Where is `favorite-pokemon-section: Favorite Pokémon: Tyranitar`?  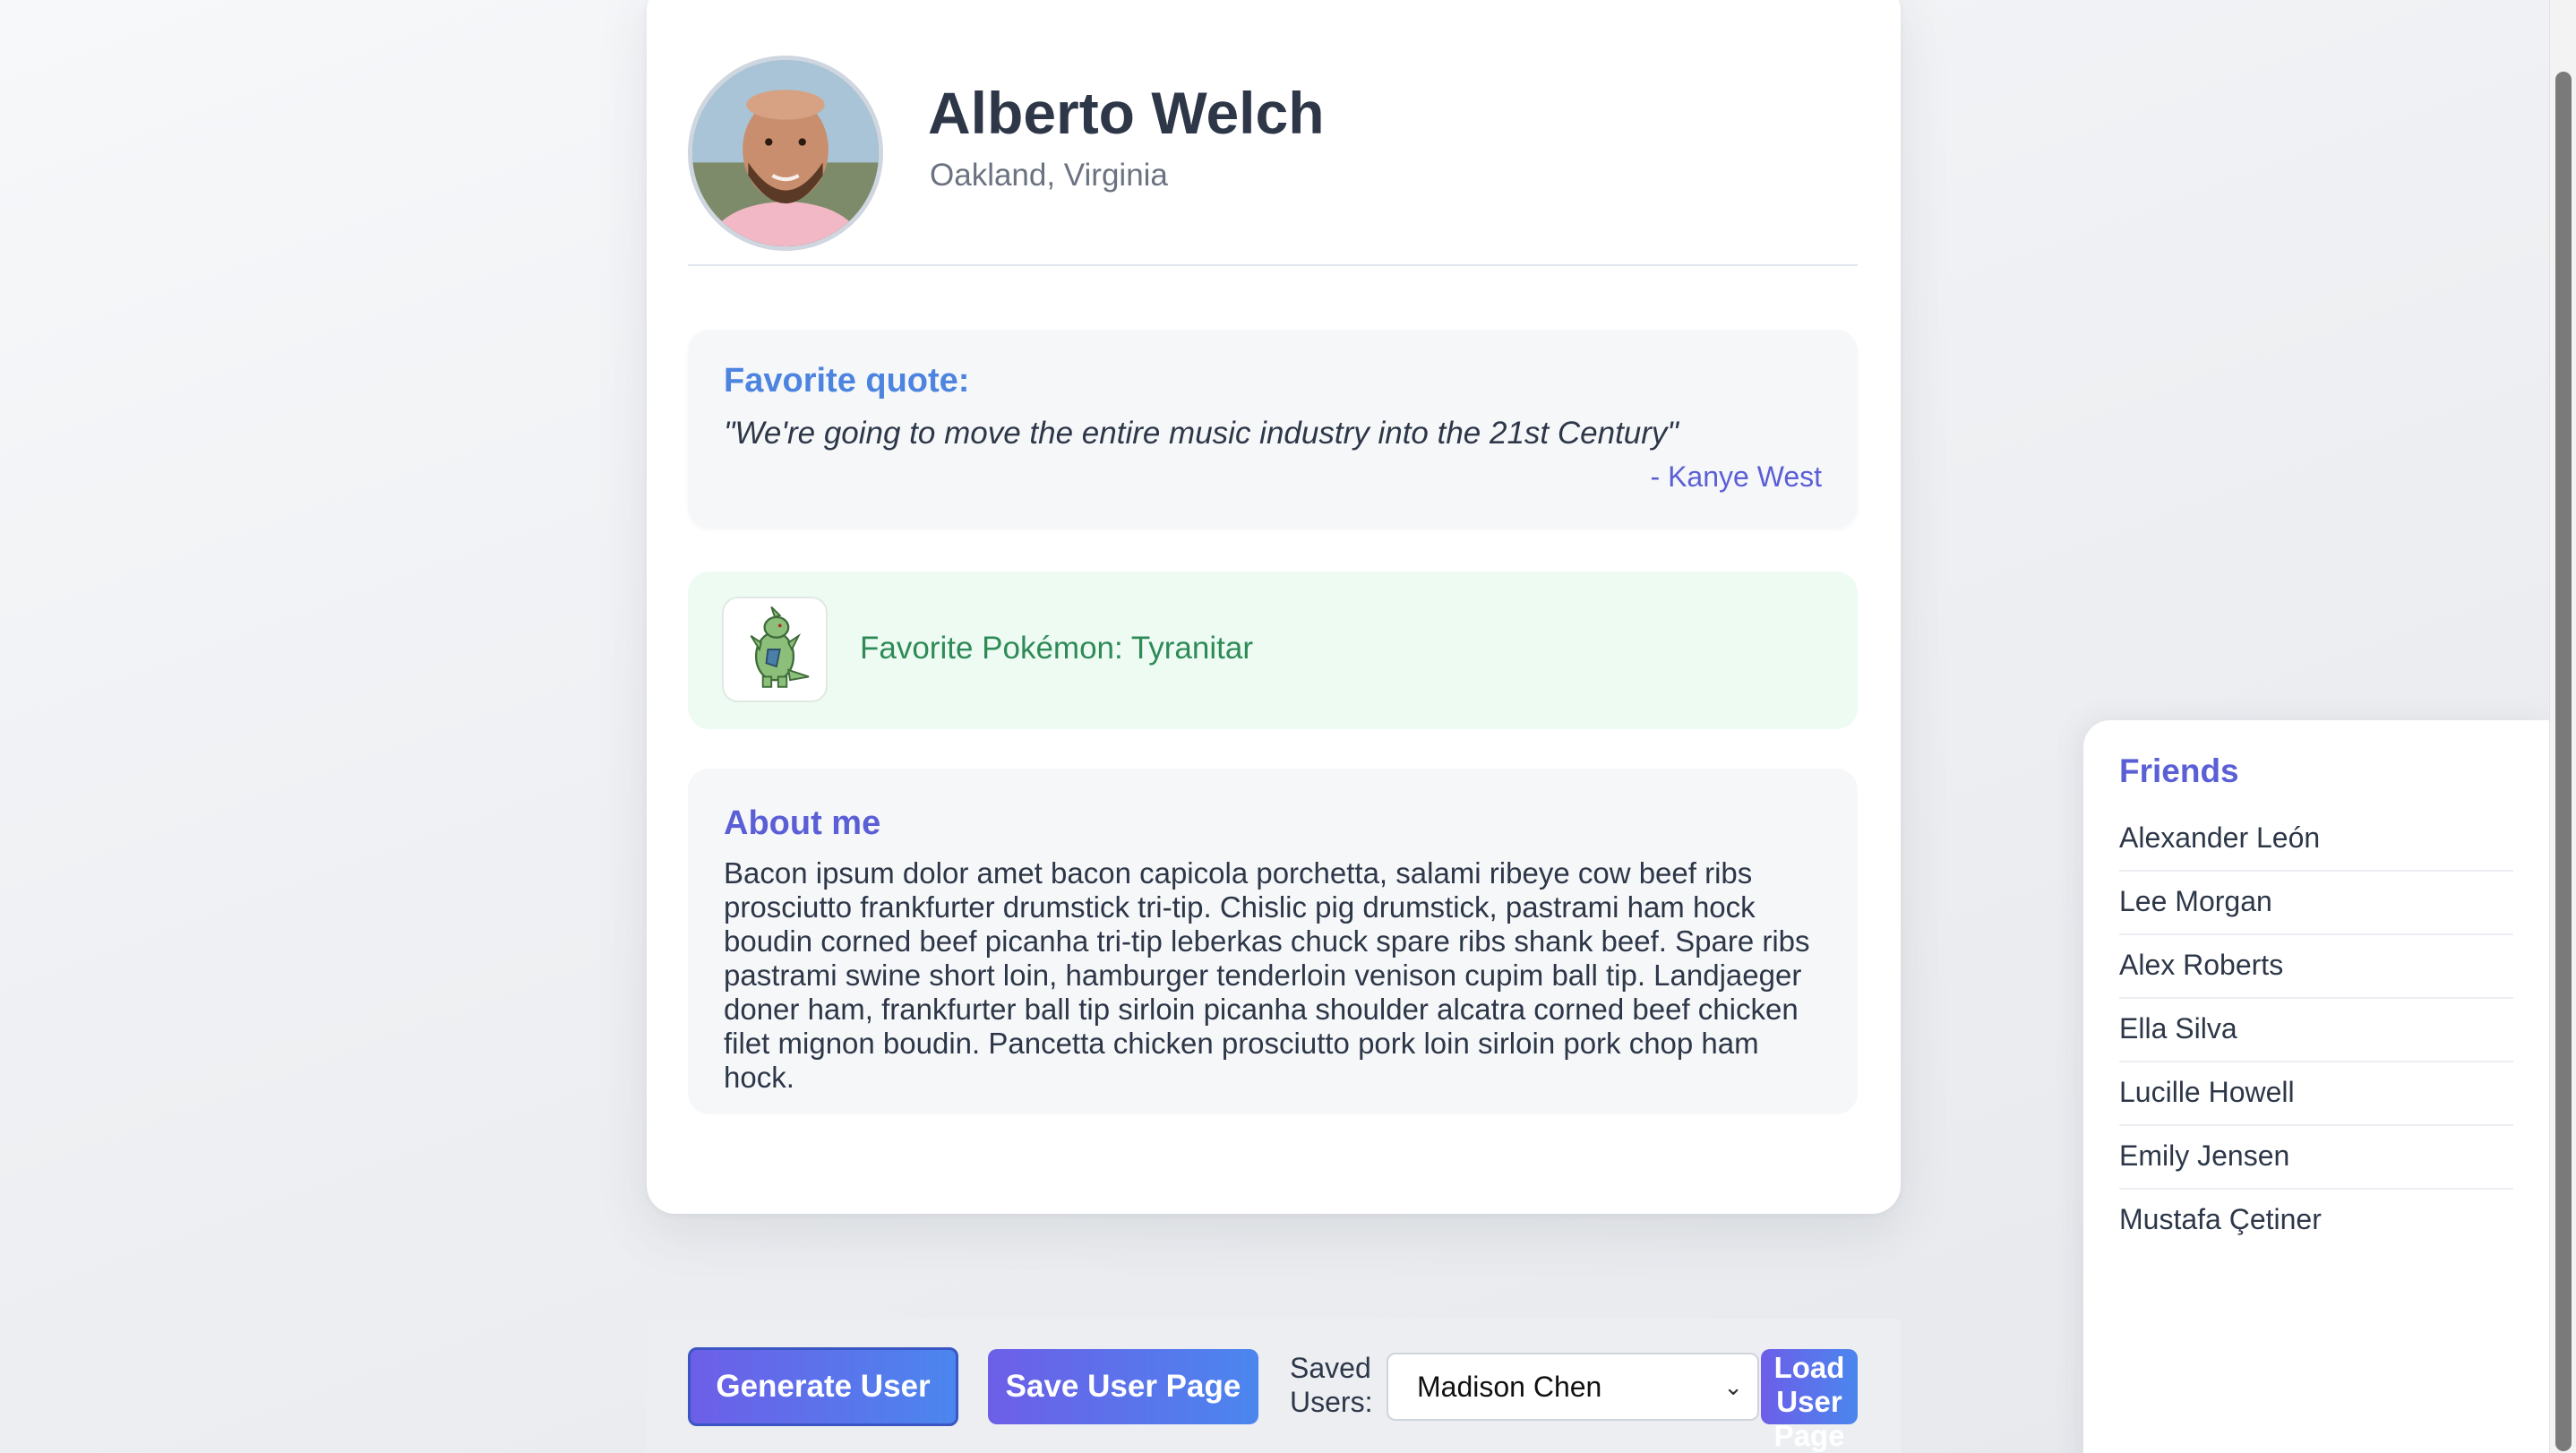 favorite-pokemon-section: Favorite Pokémon: Tyranitar is located at coordinates (1273, 651).